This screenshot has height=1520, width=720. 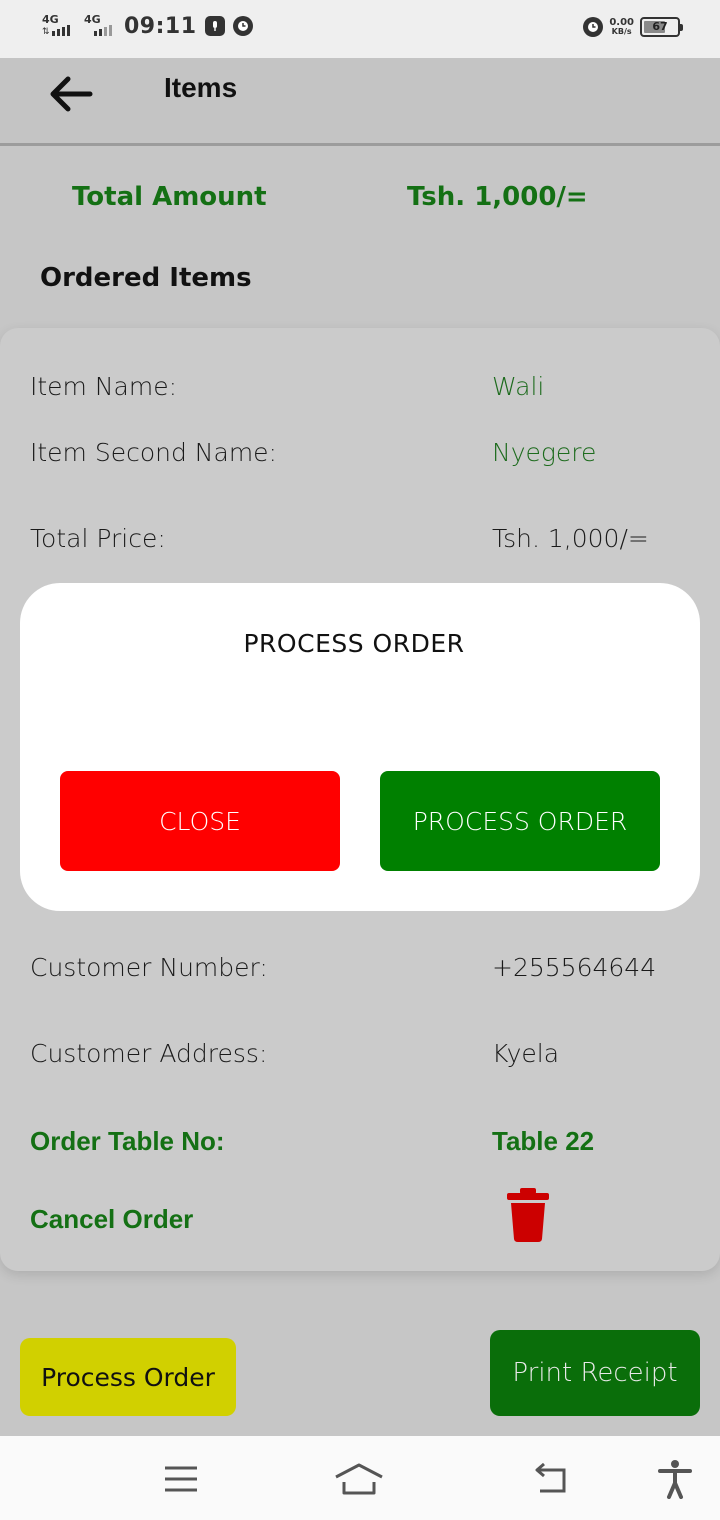 I want to click on item-name-label: Item Name:, so click(x=104, y=386).